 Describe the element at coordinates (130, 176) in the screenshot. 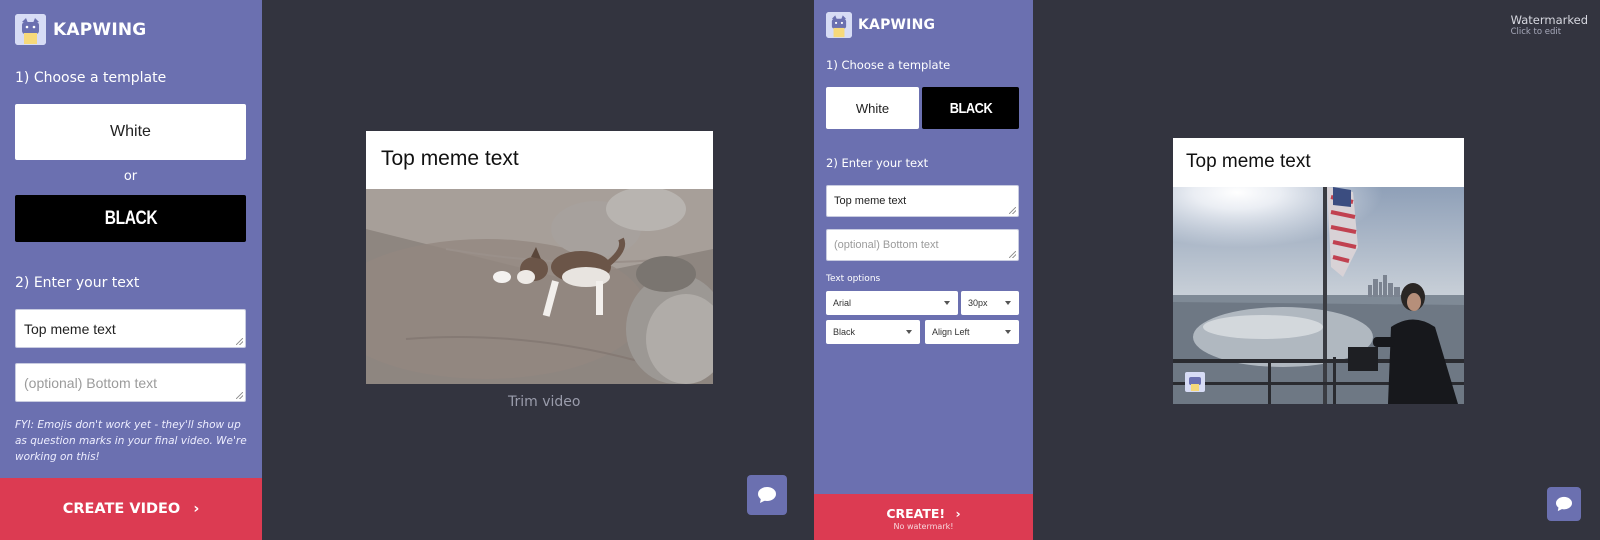

I see `or-separator: or` at that location.